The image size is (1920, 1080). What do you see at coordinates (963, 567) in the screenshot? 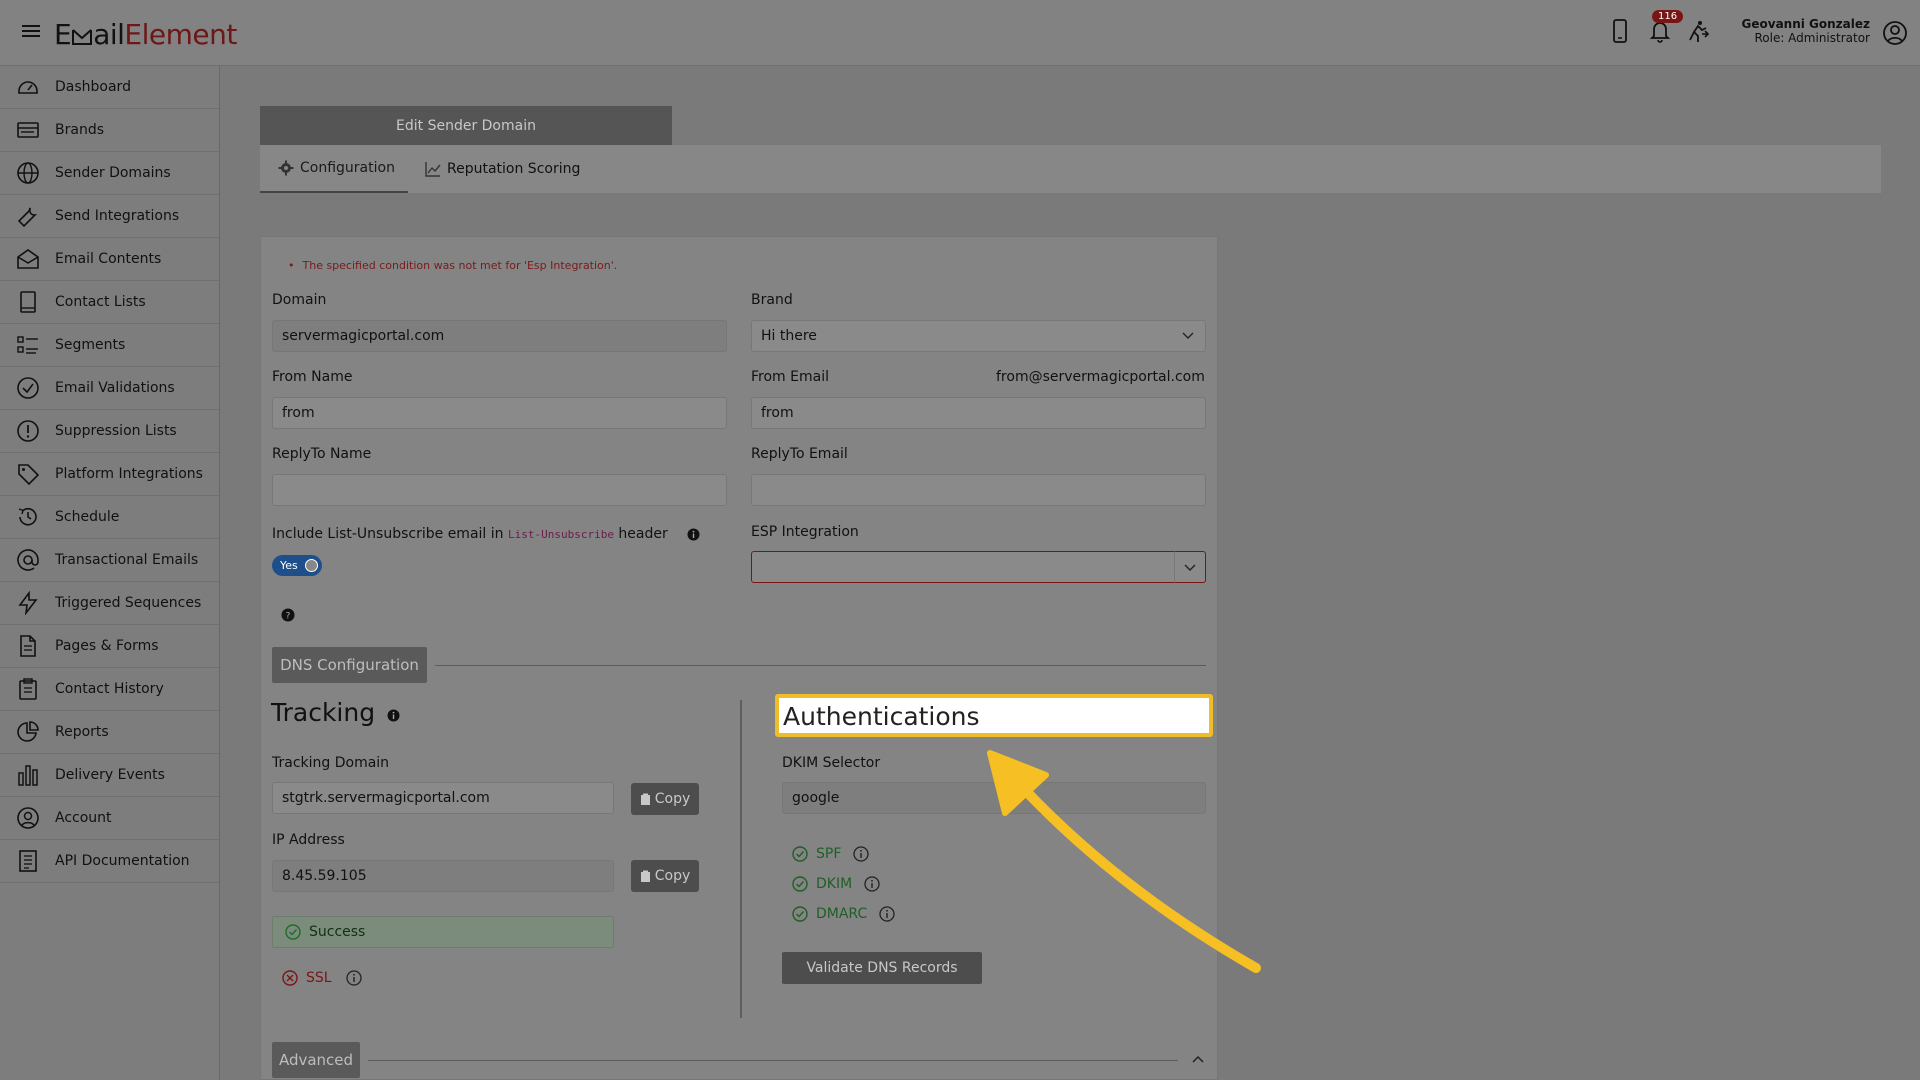
I see `esp-integration-select` at bounding box center [963, 567].